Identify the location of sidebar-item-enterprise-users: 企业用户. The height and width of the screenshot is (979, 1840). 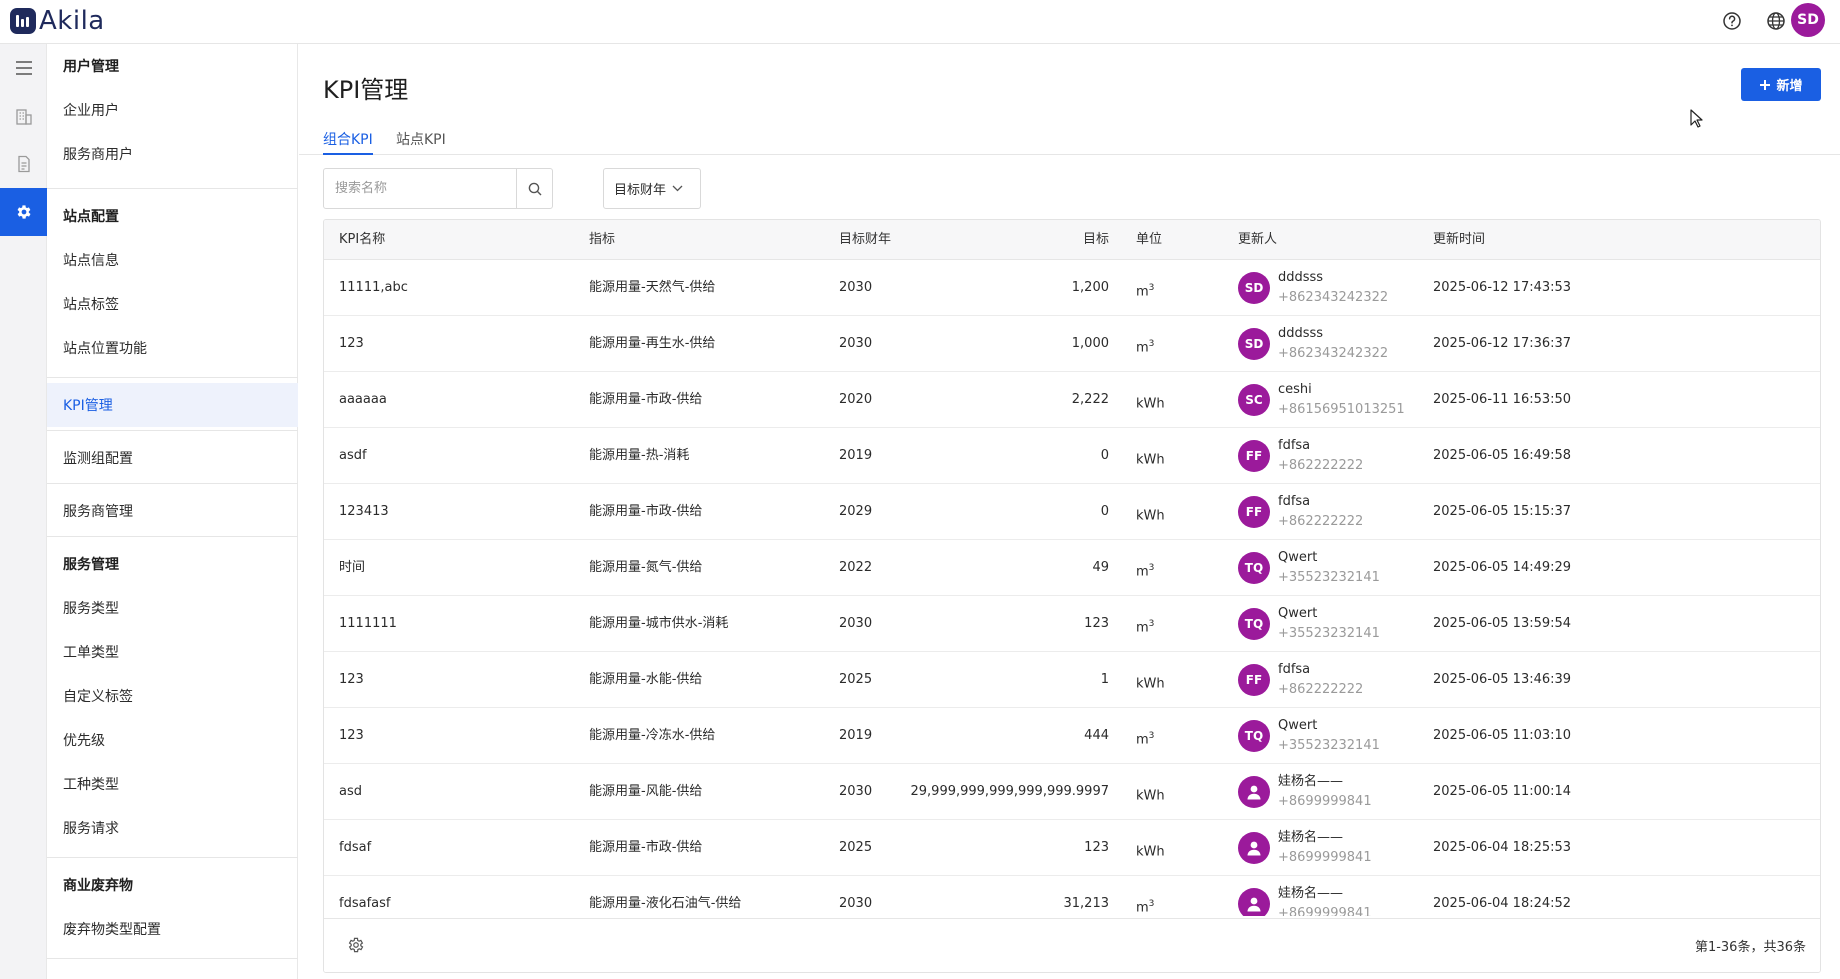
(172, 110).